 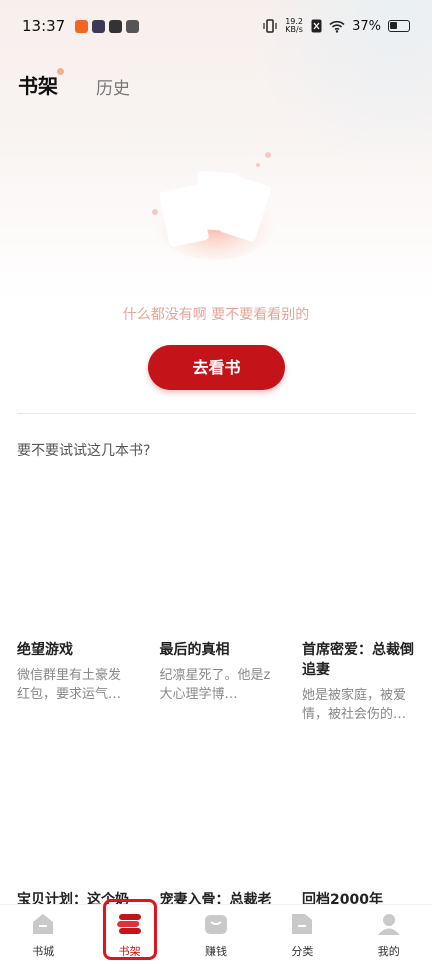 What do you see at coordinates (84, 451) in the screenshot?
I see `recommend-title: 要不要试试这几本书?` at bounding box center [84, 451].